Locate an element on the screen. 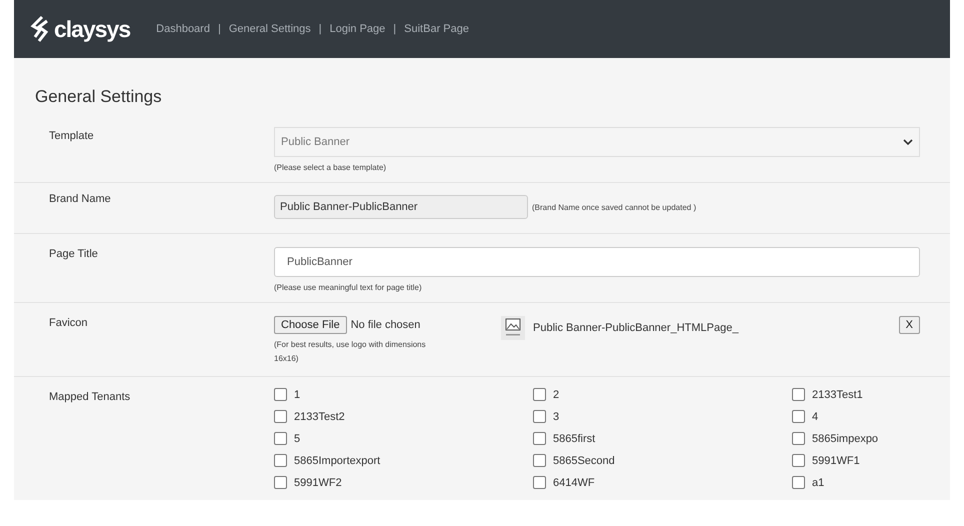  nav-link: Dashboard is located at coordinates (183, 29).